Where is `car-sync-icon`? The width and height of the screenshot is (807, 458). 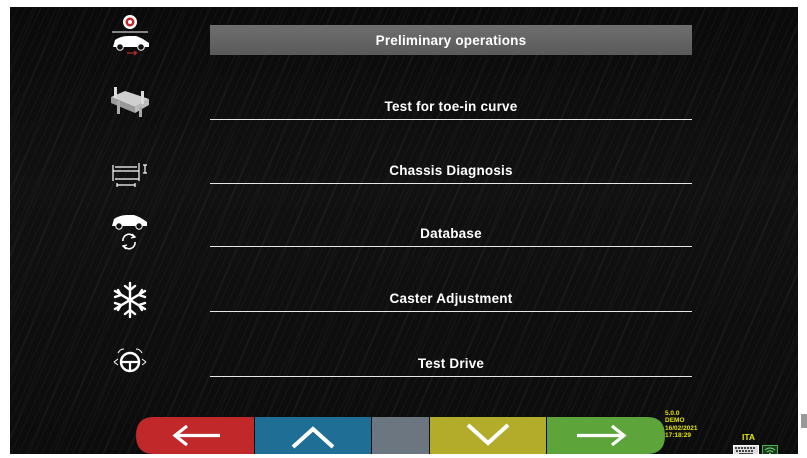
car-sync-icon is located at coordinates (130, 231).